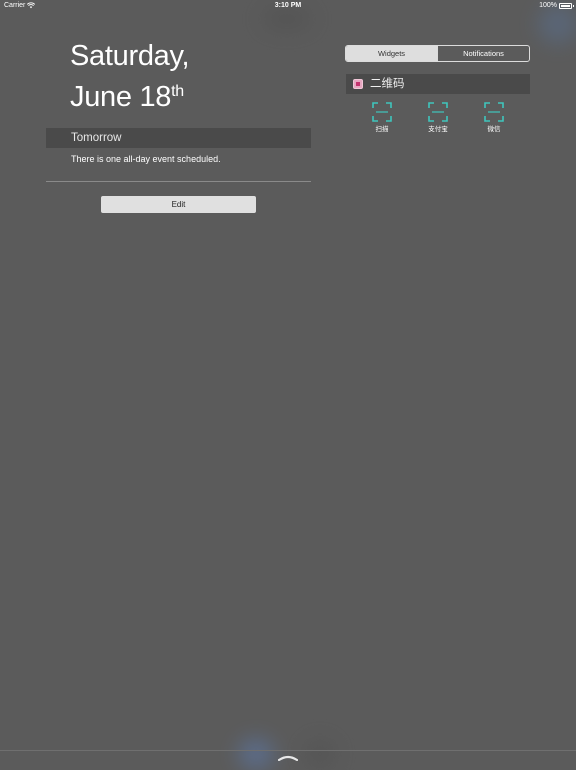 The width and height of the screenshot is (576, 770). I want to click on tomorrow-event-summary: There is one all-day event scheduled., so click(146, 159).